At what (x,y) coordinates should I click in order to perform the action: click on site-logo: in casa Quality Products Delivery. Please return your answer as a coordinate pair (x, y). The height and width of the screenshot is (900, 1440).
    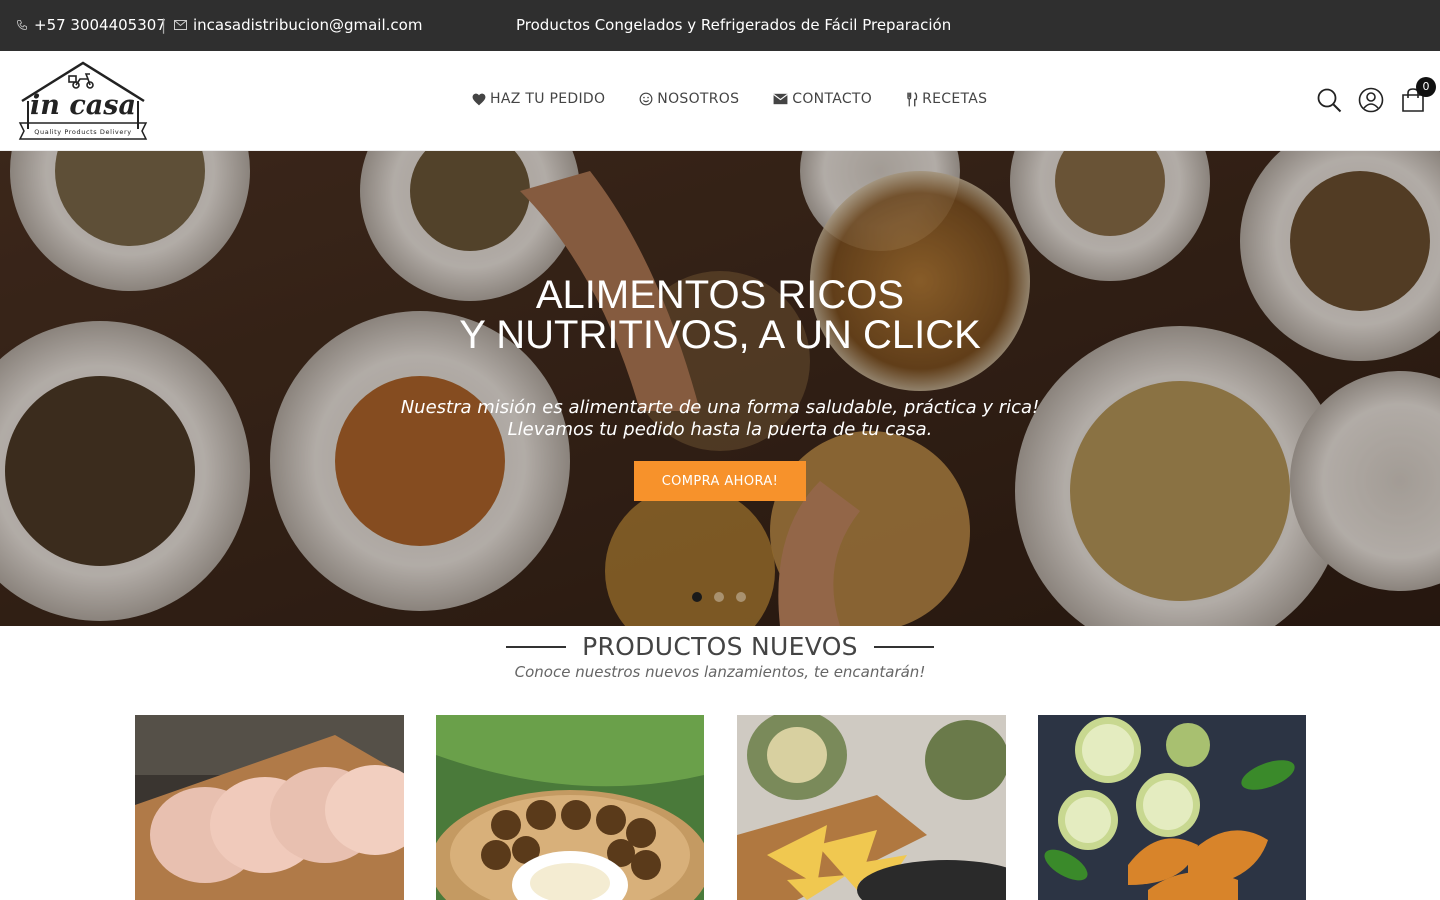
    Looking at the image, I should click on (83, 102).